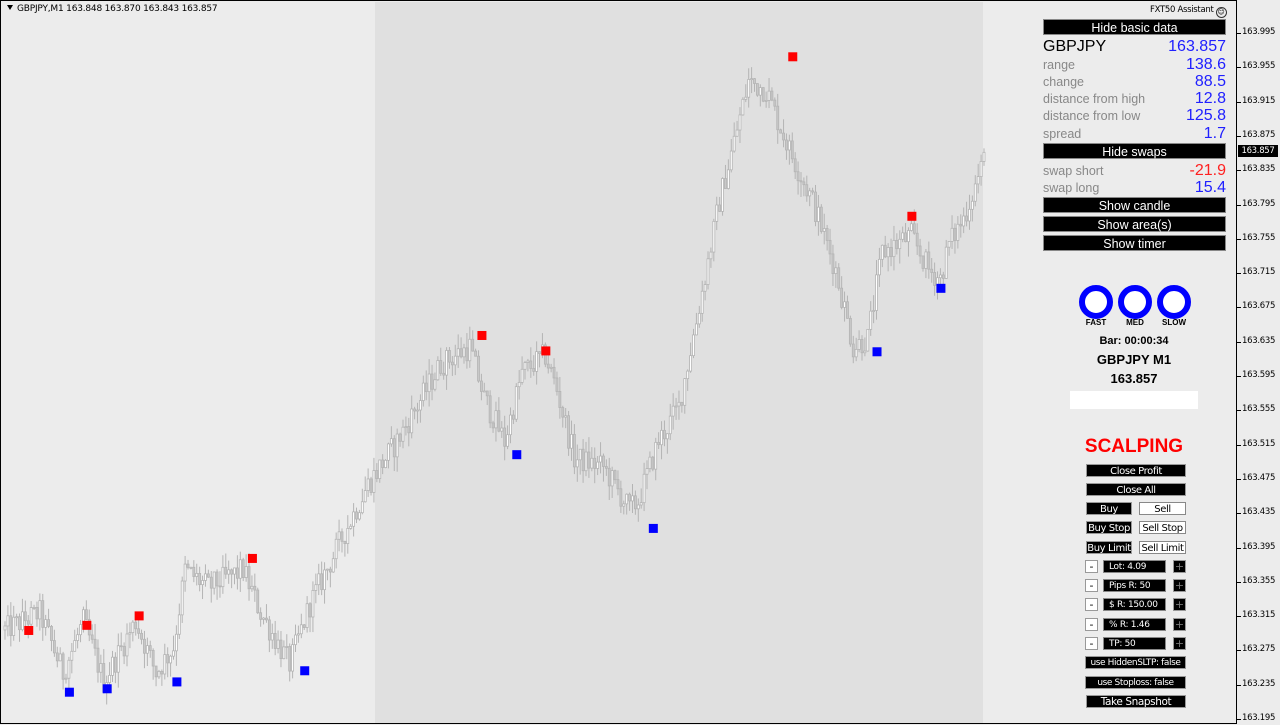 This screenshot has width=1280, height=725. What do you see at coordinates (1136, 701) in the screenshot?
I see `take-snapshot-button: Take Snapshot` at bounding box center [1136, 701].